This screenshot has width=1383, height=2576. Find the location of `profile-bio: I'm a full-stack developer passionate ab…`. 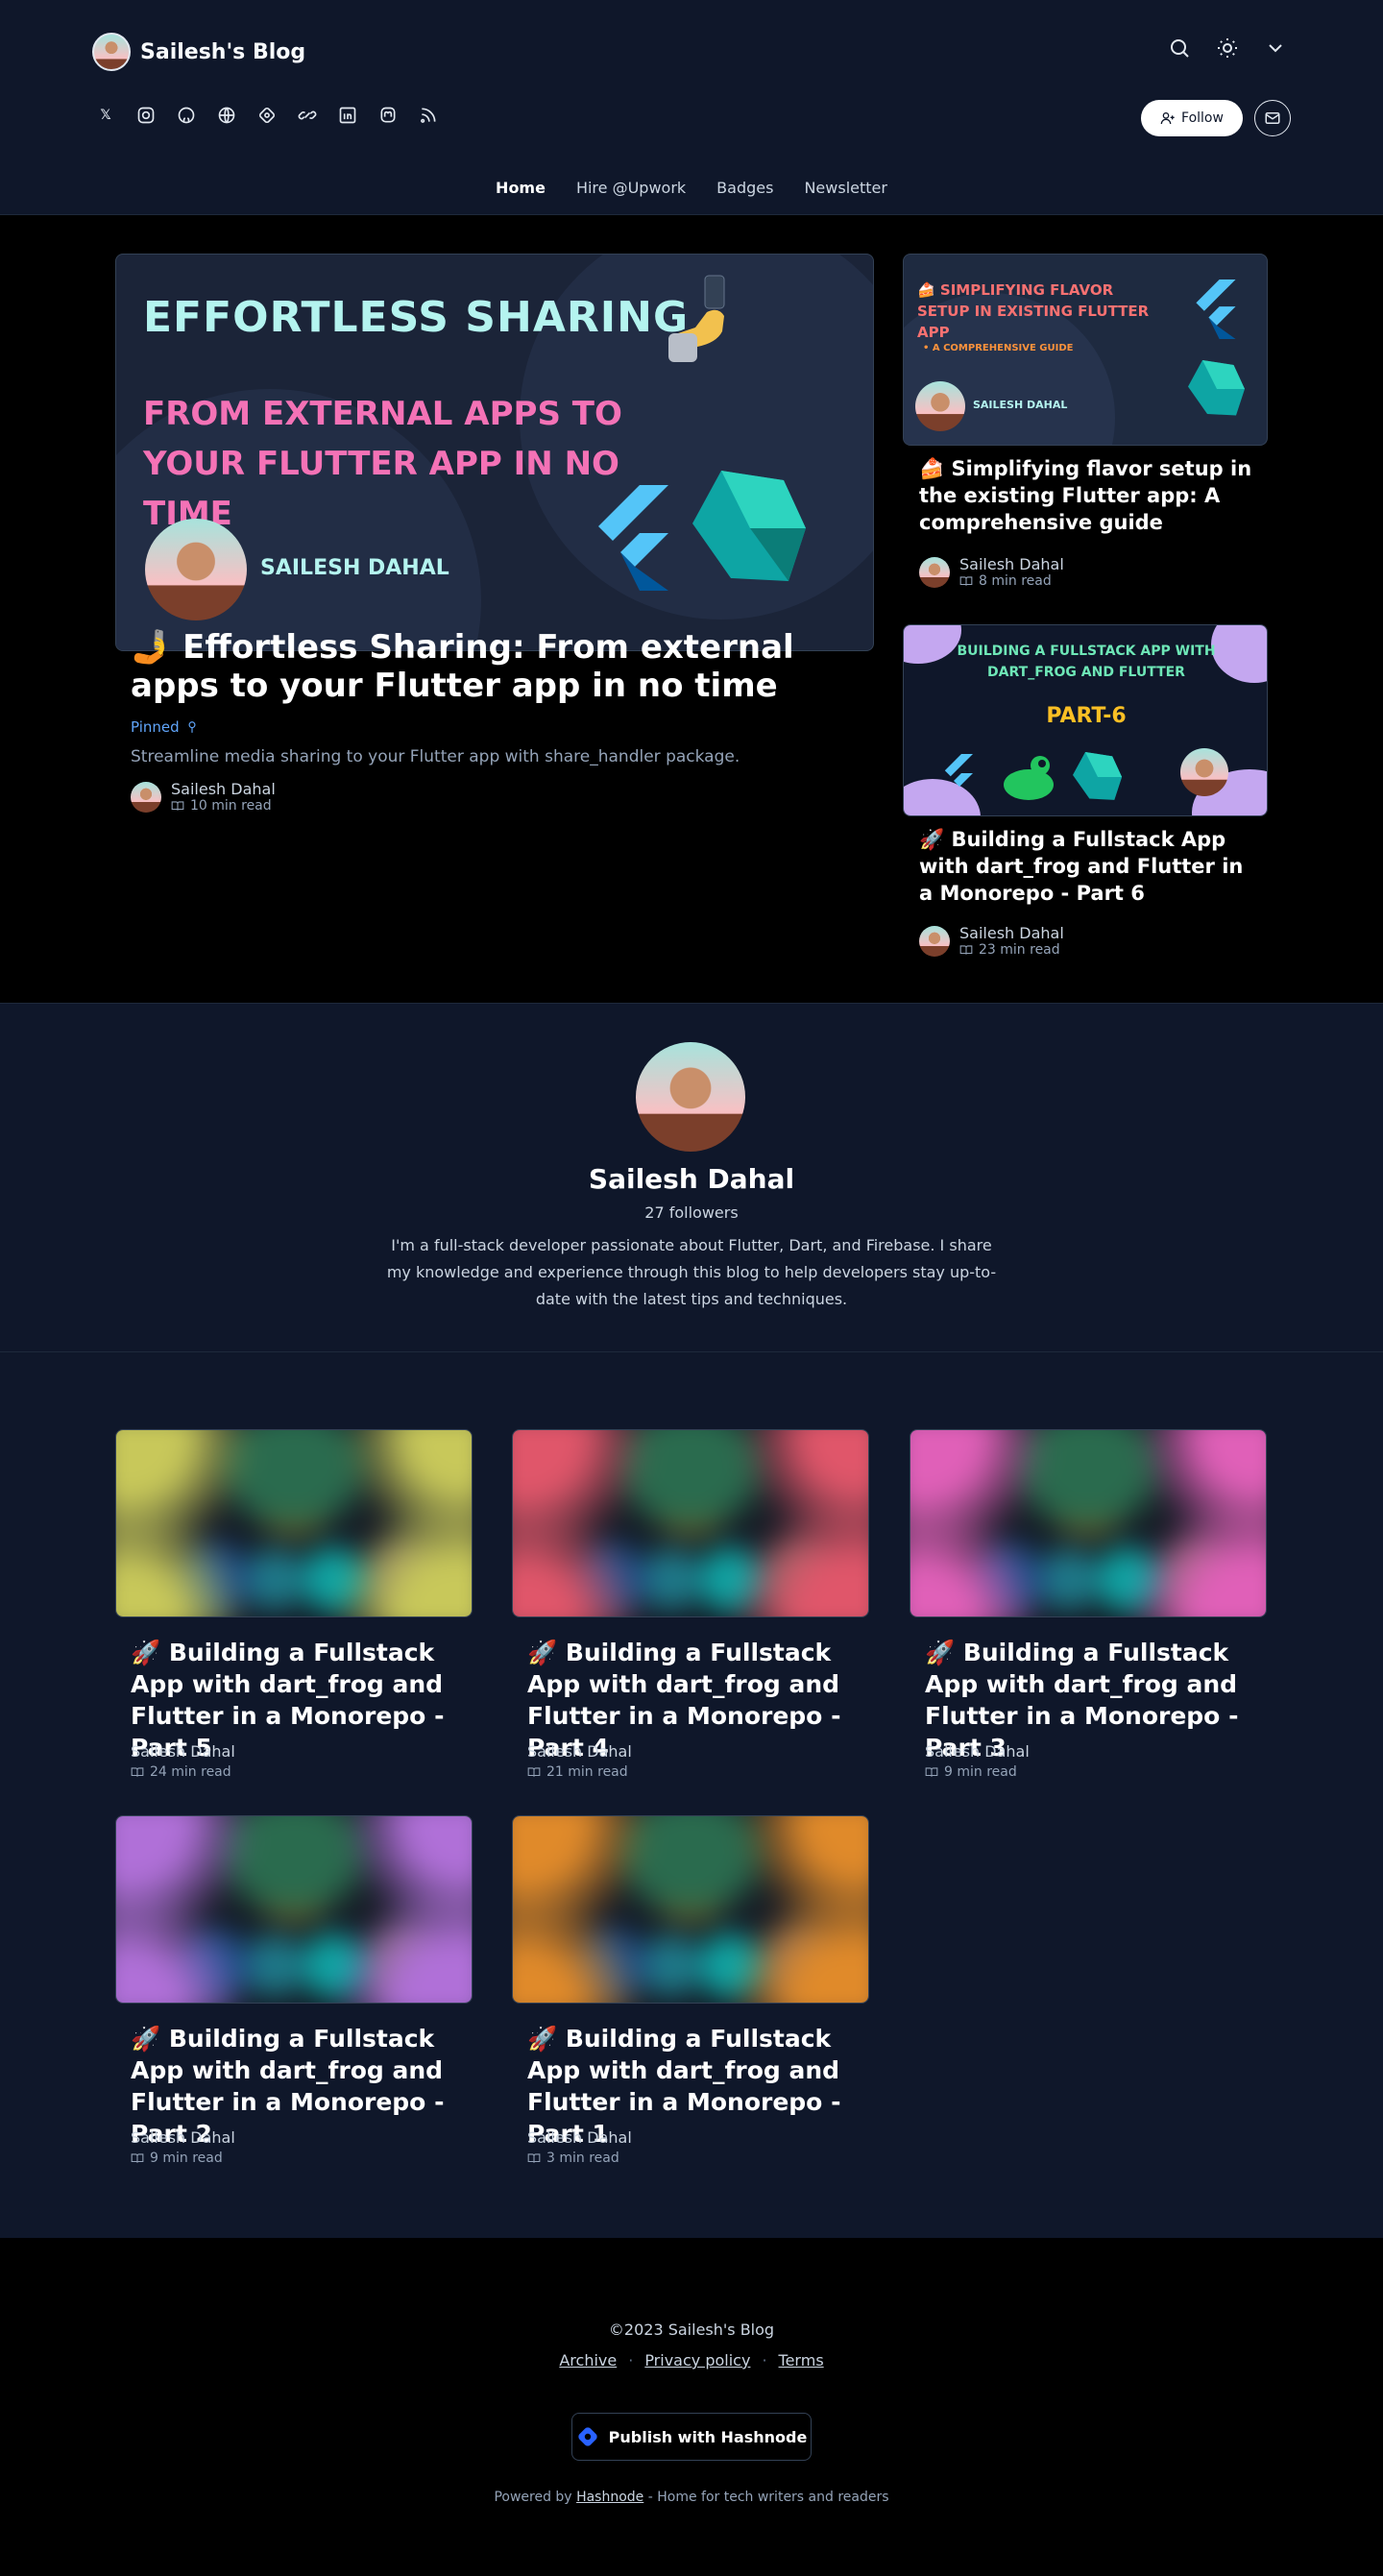

profile-bio: I'm a full-stack developer passionate ab… is located at coordinates (691, 1272).